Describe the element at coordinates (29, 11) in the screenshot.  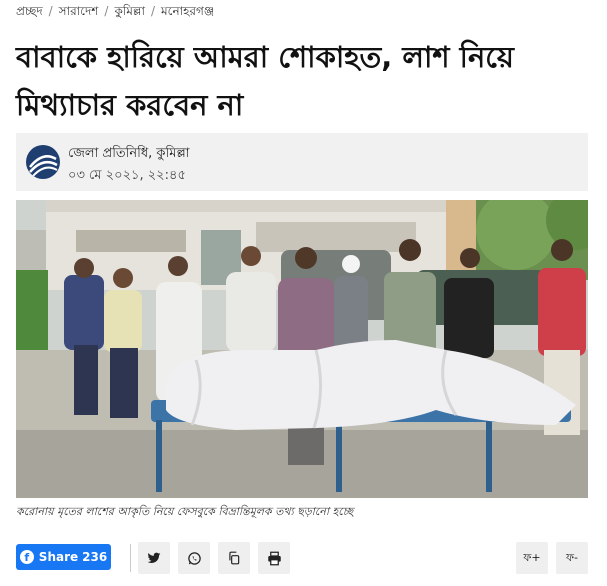
I see `breadcrumb-home: প্রচ্ছদ` at that location.